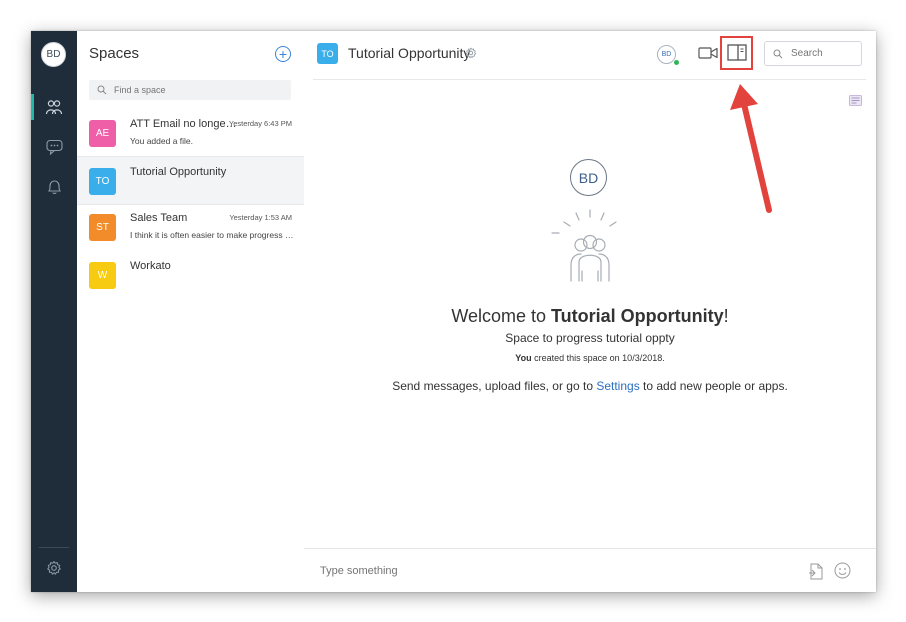  Describe the element at coordinates (708, 53) in the screenshot. I see `video-call-icon` at that location.